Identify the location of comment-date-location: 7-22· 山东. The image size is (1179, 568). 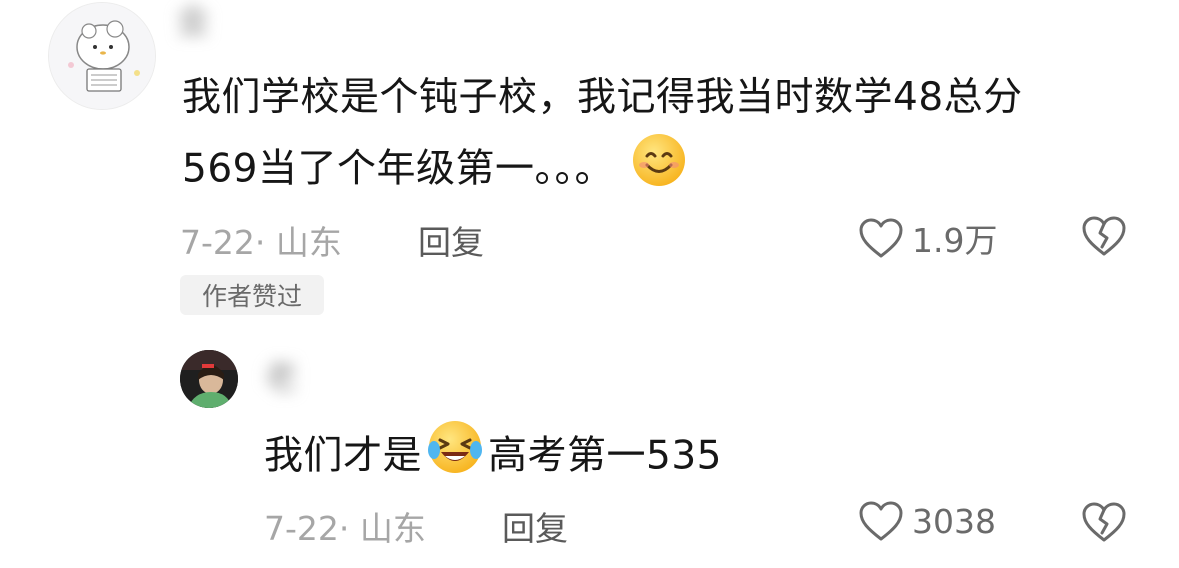
(261, 242).